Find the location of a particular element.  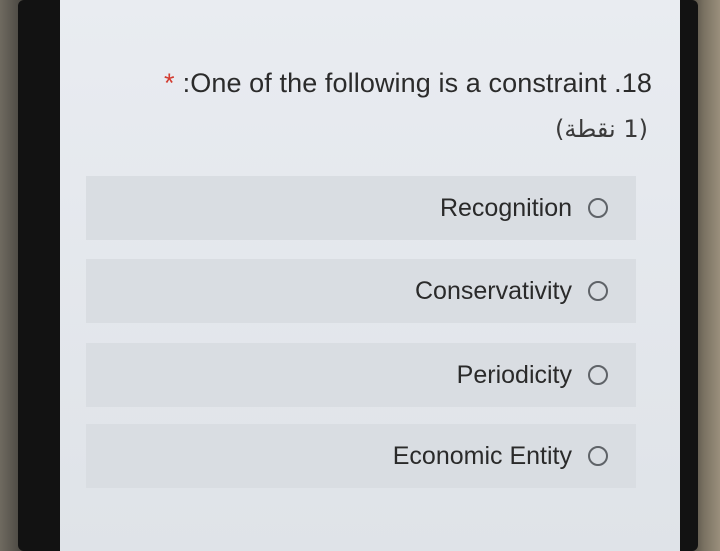

option-periodicity: Periodicity is located at coordinates (361, 375).